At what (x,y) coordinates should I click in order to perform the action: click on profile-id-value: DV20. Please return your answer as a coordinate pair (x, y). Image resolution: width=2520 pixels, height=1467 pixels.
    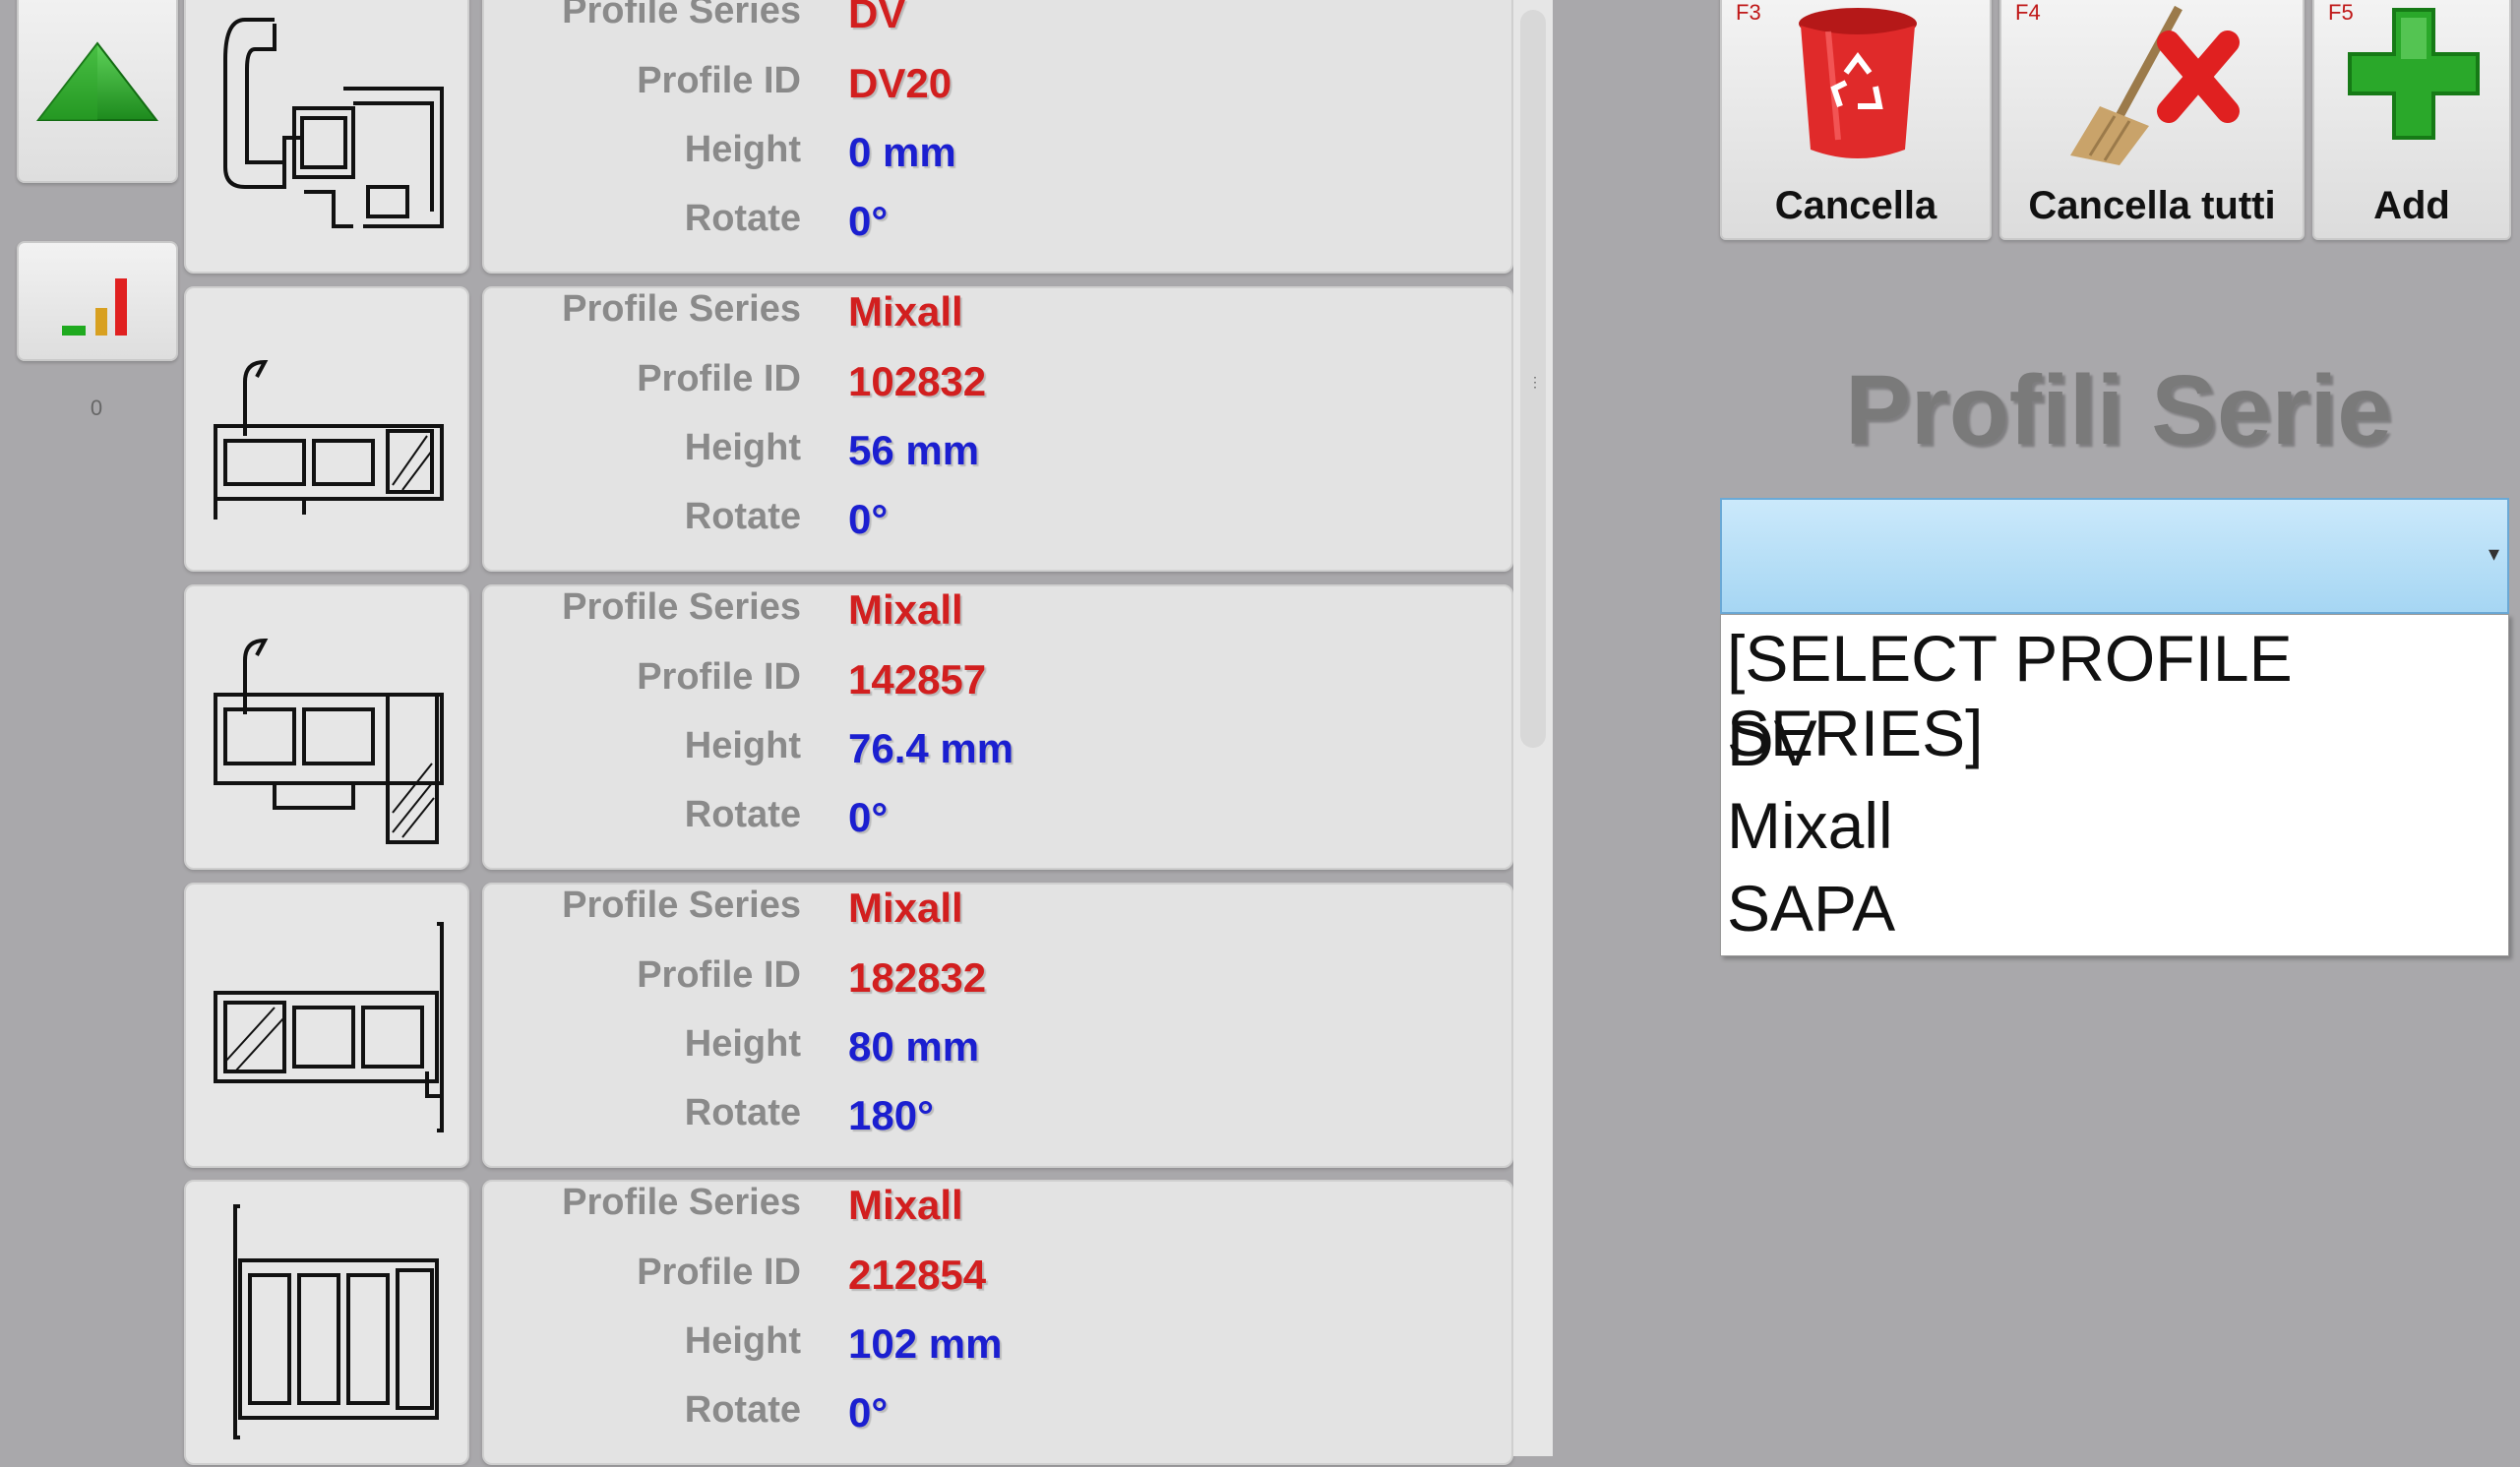
    Looking at the image, I should click on (900, 83).